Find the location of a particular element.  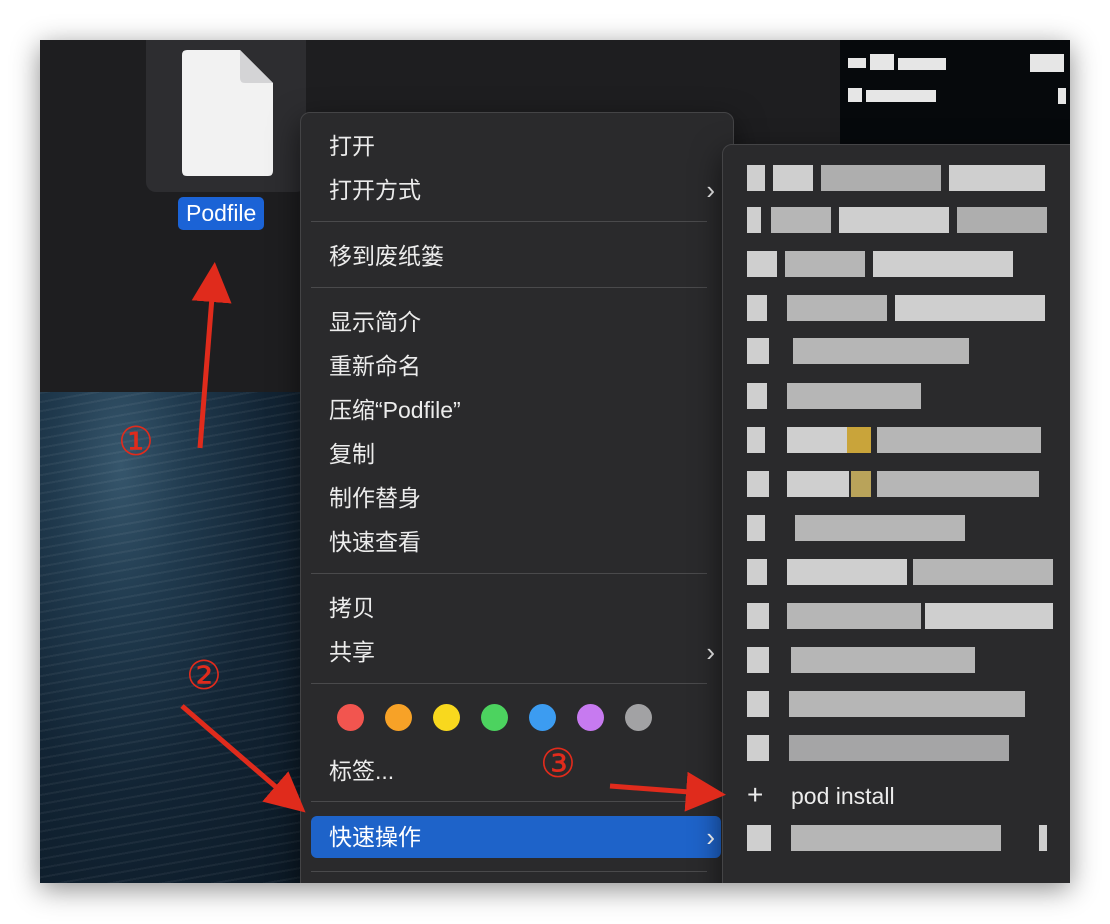

menu-item-get-info: 显示简介 is located at coordinates (375, 322).